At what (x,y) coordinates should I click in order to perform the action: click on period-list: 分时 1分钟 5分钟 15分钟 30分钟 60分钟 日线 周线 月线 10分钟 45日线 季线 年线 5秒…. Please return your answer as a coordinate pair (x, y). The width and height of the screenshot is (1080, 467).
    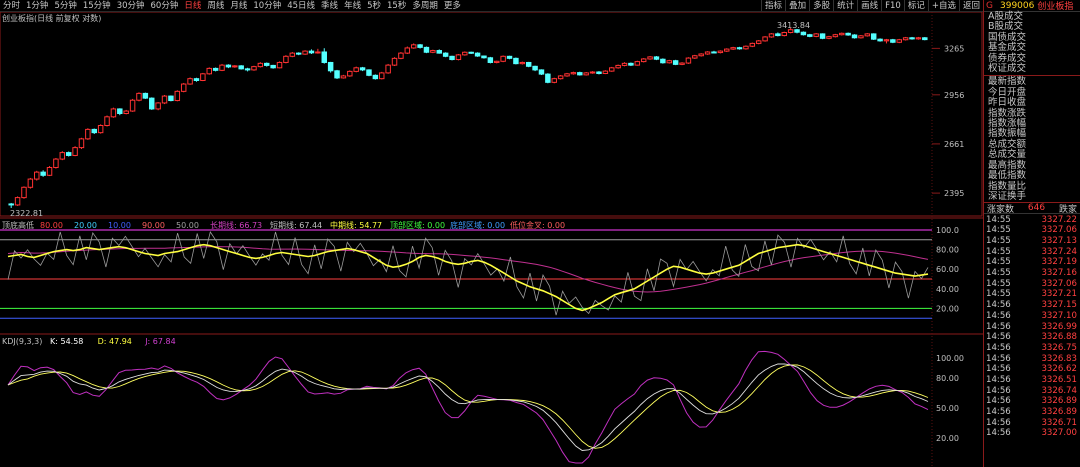
    Looking at the image, I should click on (232, 5).